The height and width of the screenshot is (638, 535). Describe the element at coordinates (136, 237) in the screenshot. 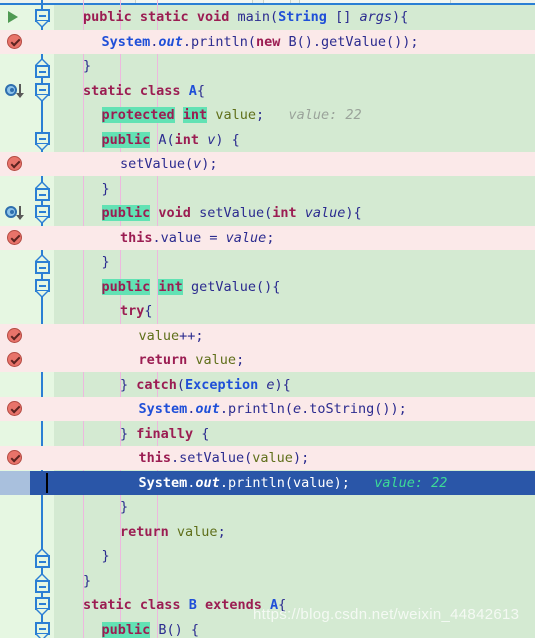

I see `code-token: this` at that location.